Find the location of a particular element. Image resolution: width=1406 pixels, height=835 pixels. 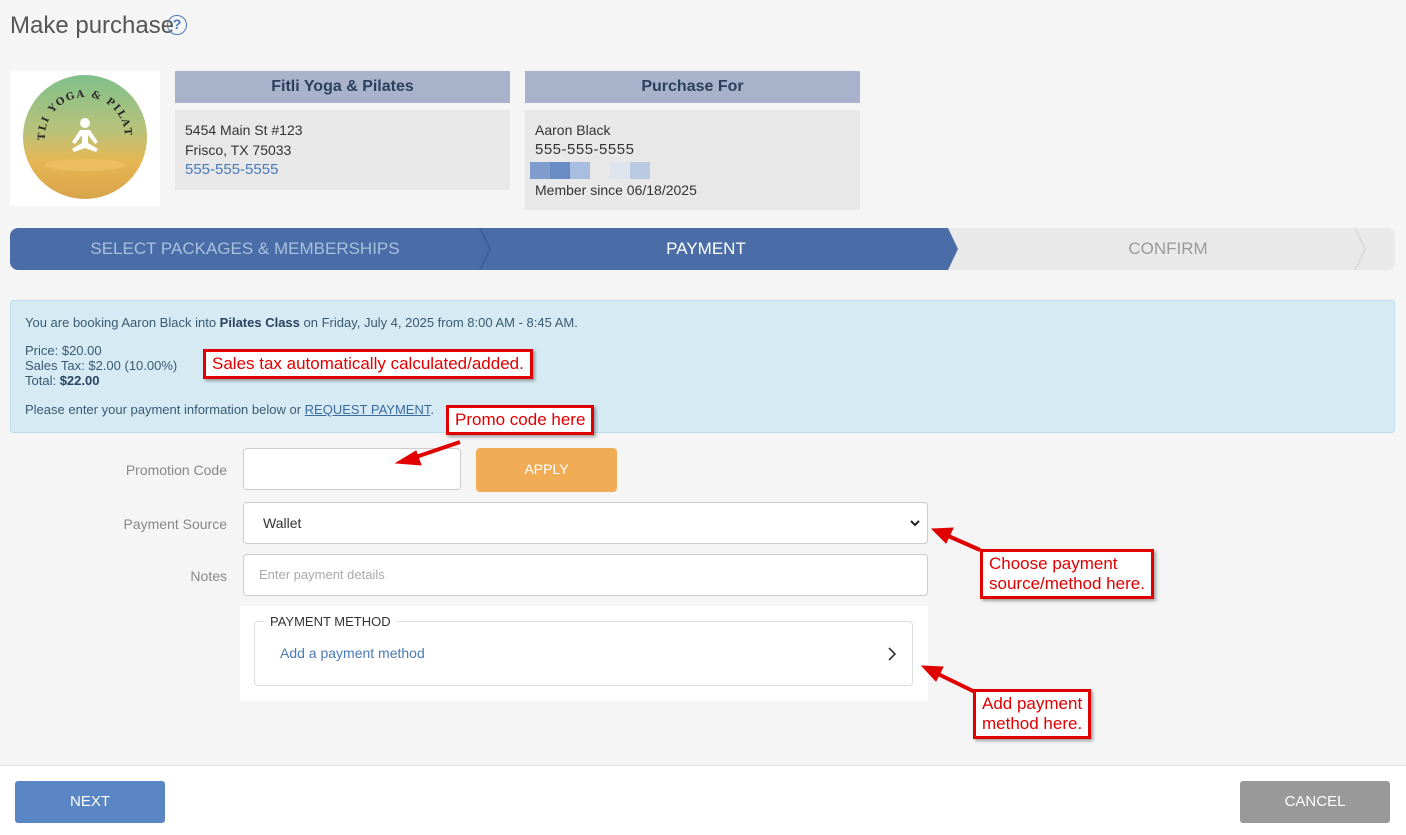

studio-address-line2: Frisco, TX 75033 is located at coordinates (238, 150).